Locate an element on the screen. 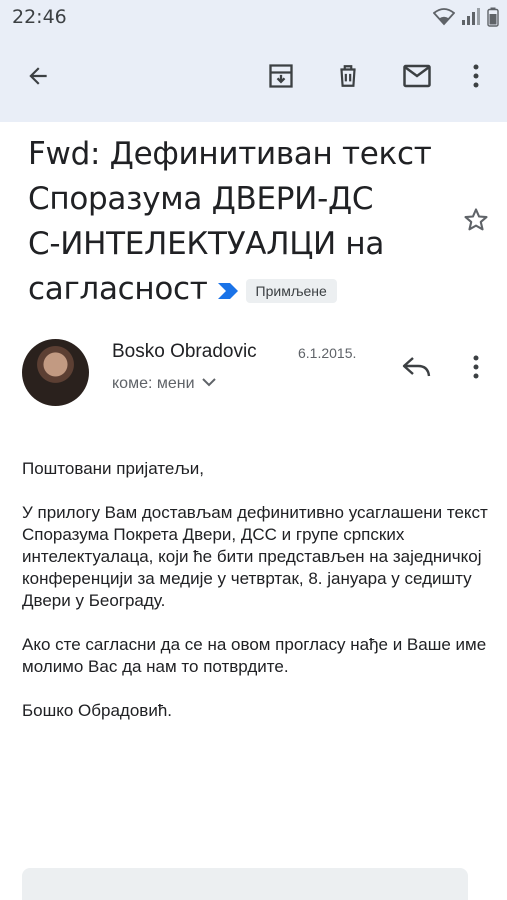 The width and height of the screenshot is (507, 900). body-paragraph: Поштовани пријатељи, is located at coordinates (113, 468).